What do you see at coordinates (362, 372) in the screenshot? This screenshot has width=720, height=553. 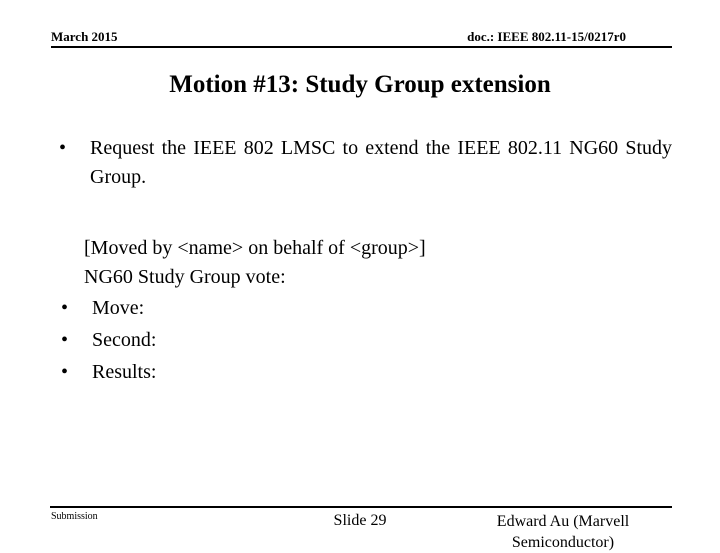 I see `vote-item-results: • Results:` at bounding box center [362, 372].